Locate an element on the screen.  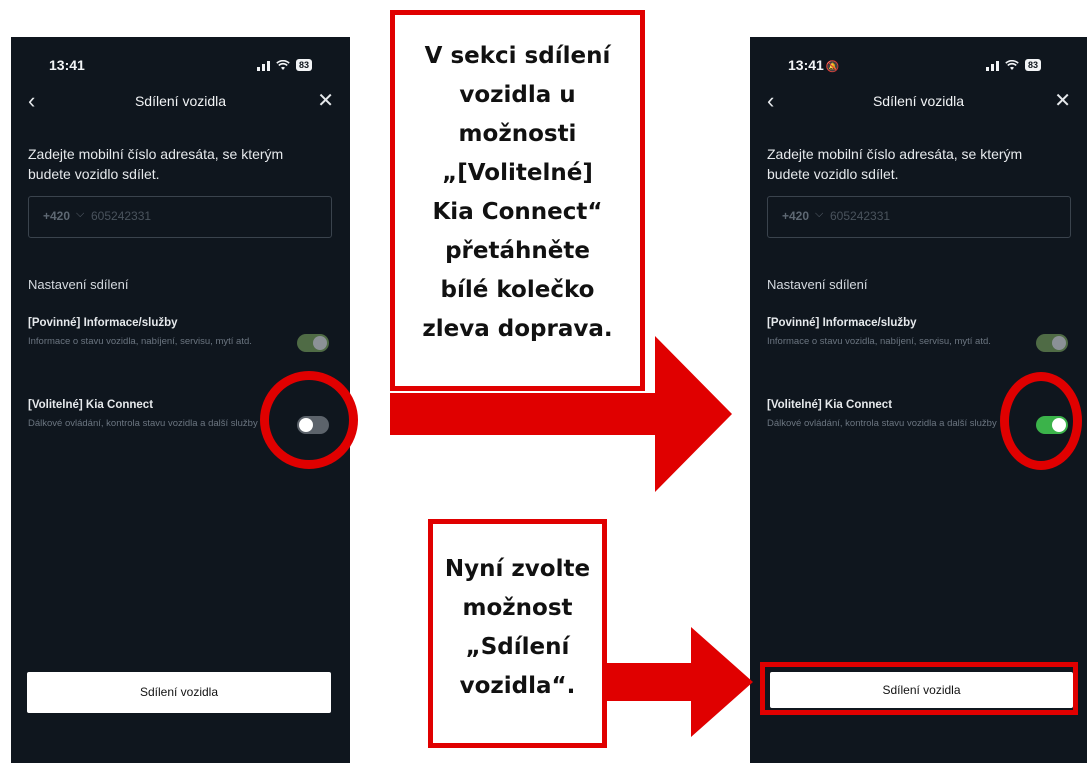
callout-line: možnost is located at coordinates (517, 608).